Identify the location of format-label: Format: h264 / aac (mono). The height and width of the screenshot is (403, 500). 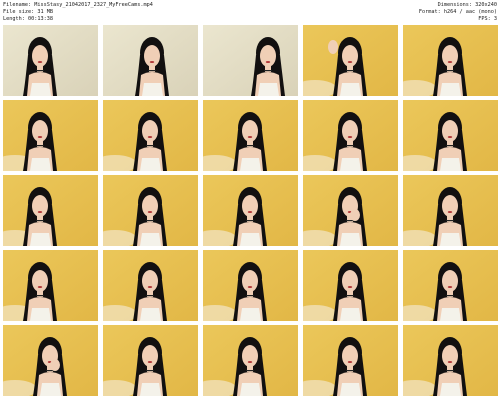
(457, 12).